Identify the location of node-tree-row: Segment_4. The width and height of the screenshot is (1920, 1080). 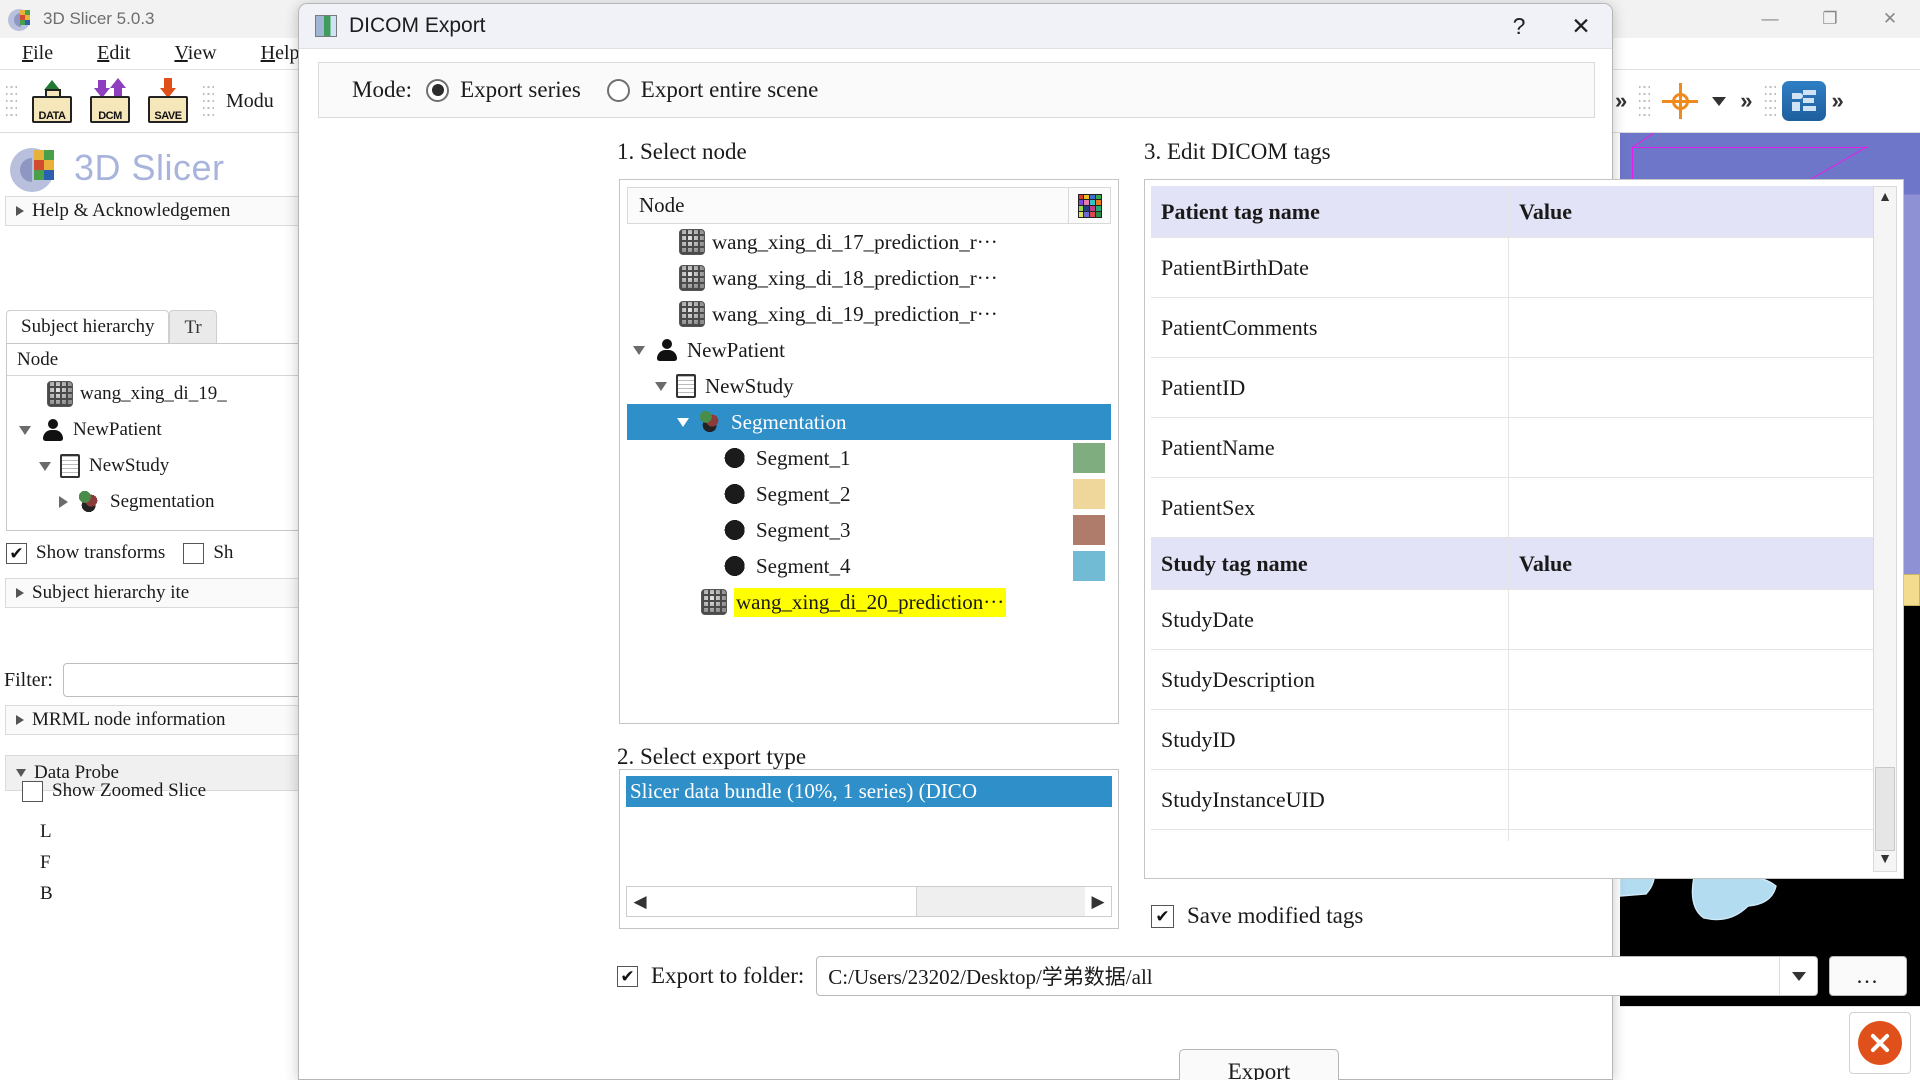
(869, 566).